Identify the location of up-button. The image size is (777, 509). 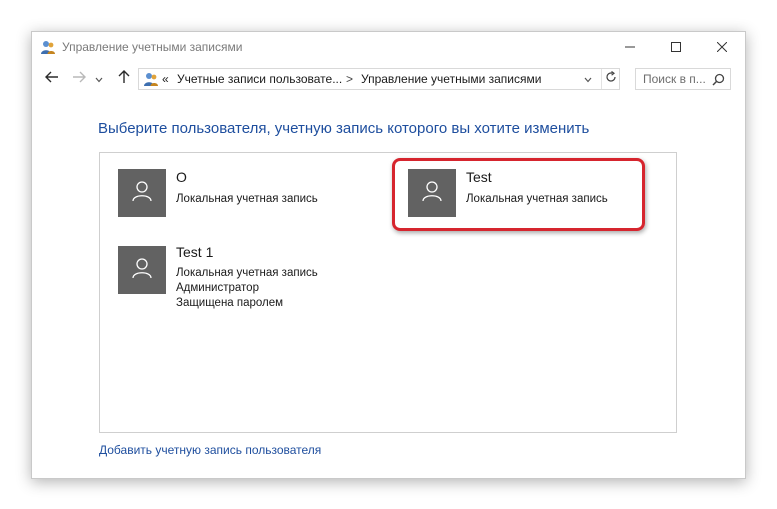
(124, 79).